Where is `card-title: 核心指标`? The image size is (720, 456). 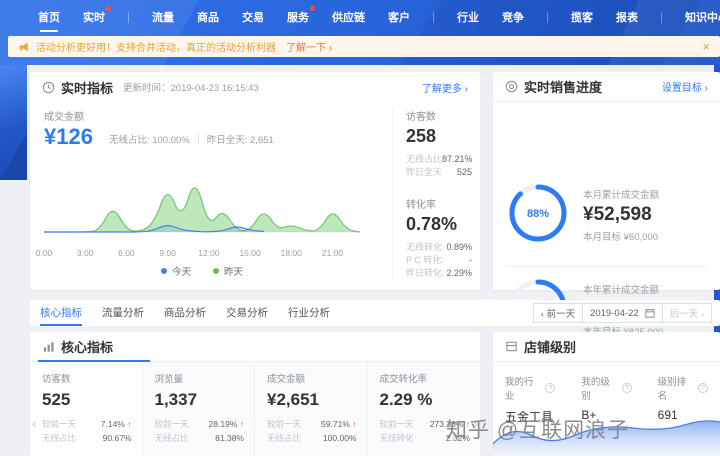
card-title: 核心指标 is located at coordinates (87, 347).